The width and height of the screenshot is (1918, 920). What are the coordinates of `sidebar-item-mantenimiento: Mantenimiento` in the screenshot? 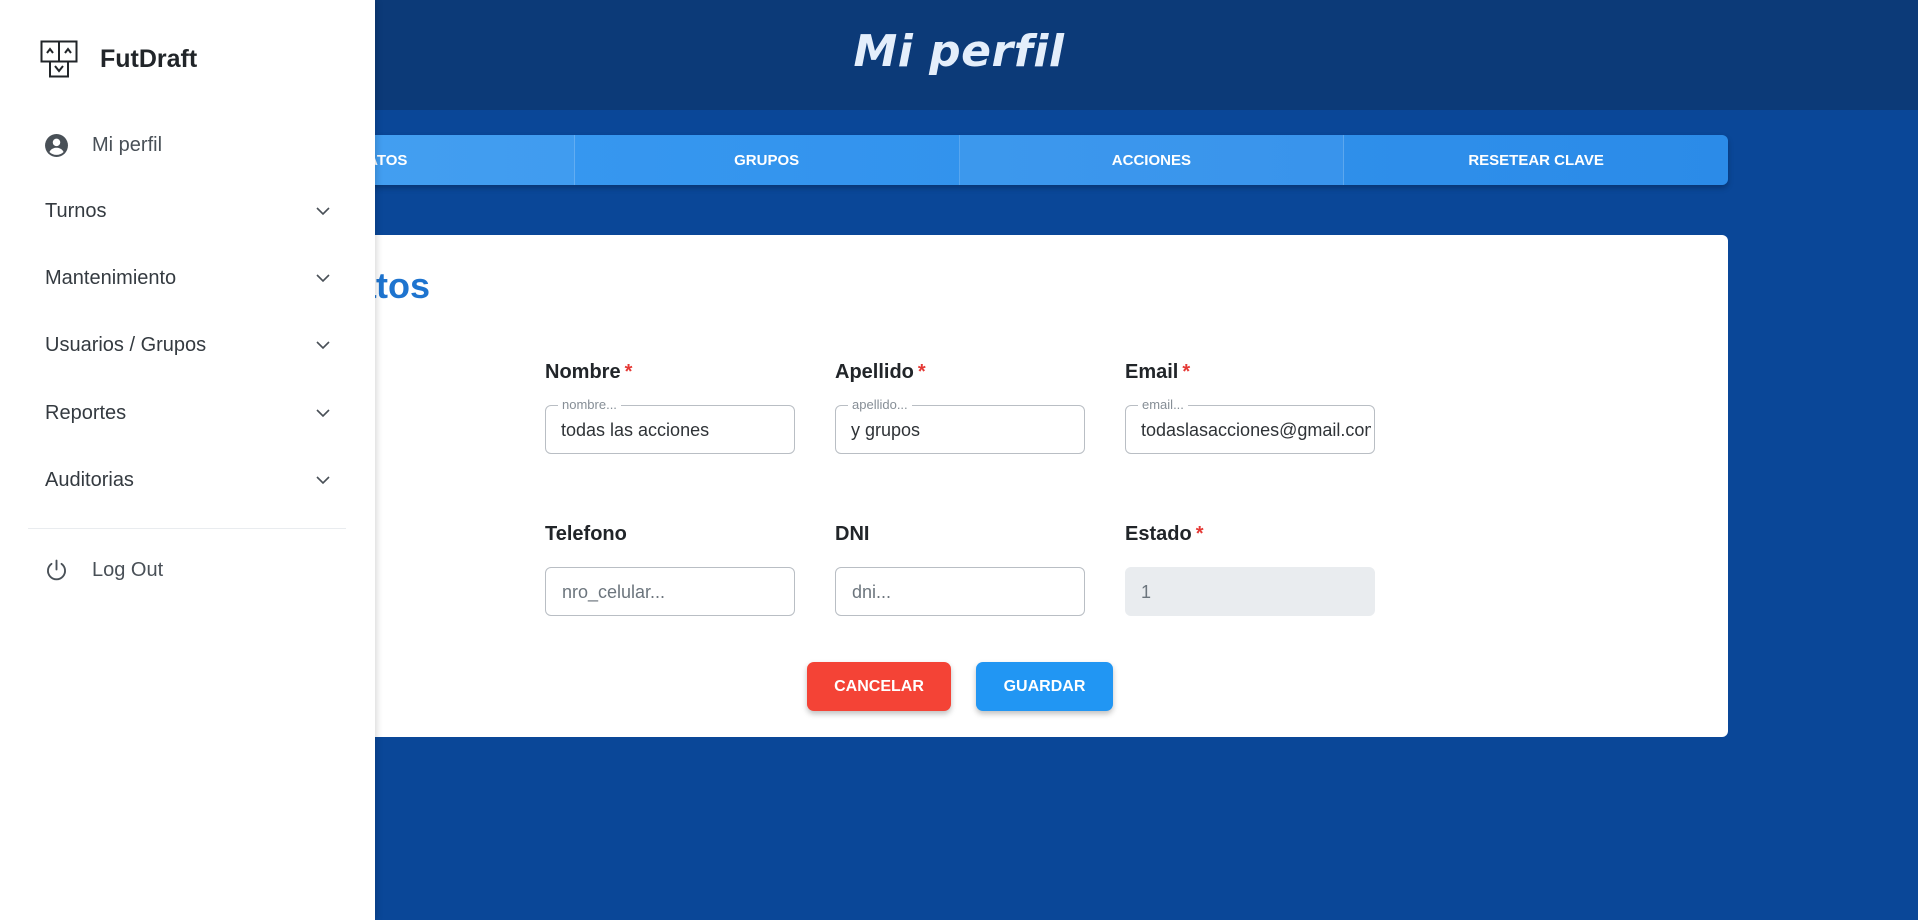 It's located at (187, 278).